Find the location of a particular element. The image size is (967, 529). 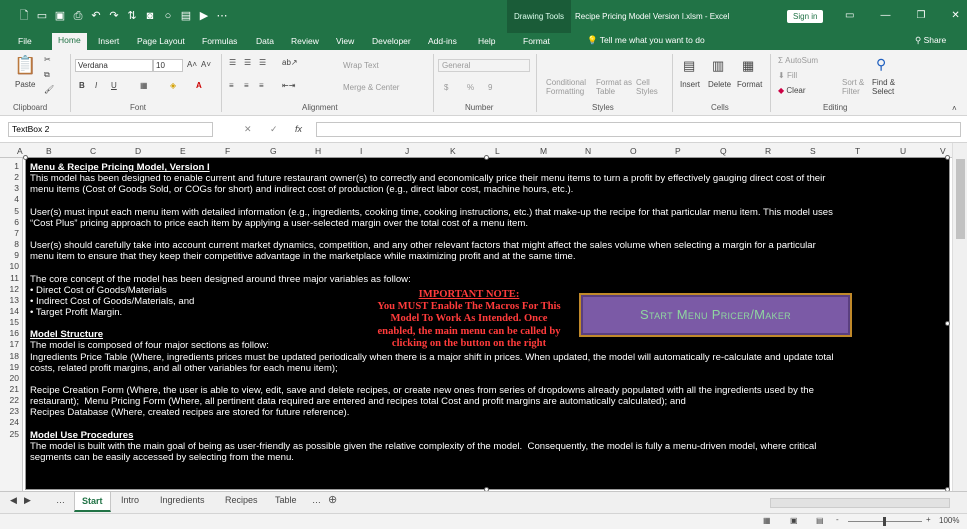

row-header: 1 is located at coordinates (16, 166).